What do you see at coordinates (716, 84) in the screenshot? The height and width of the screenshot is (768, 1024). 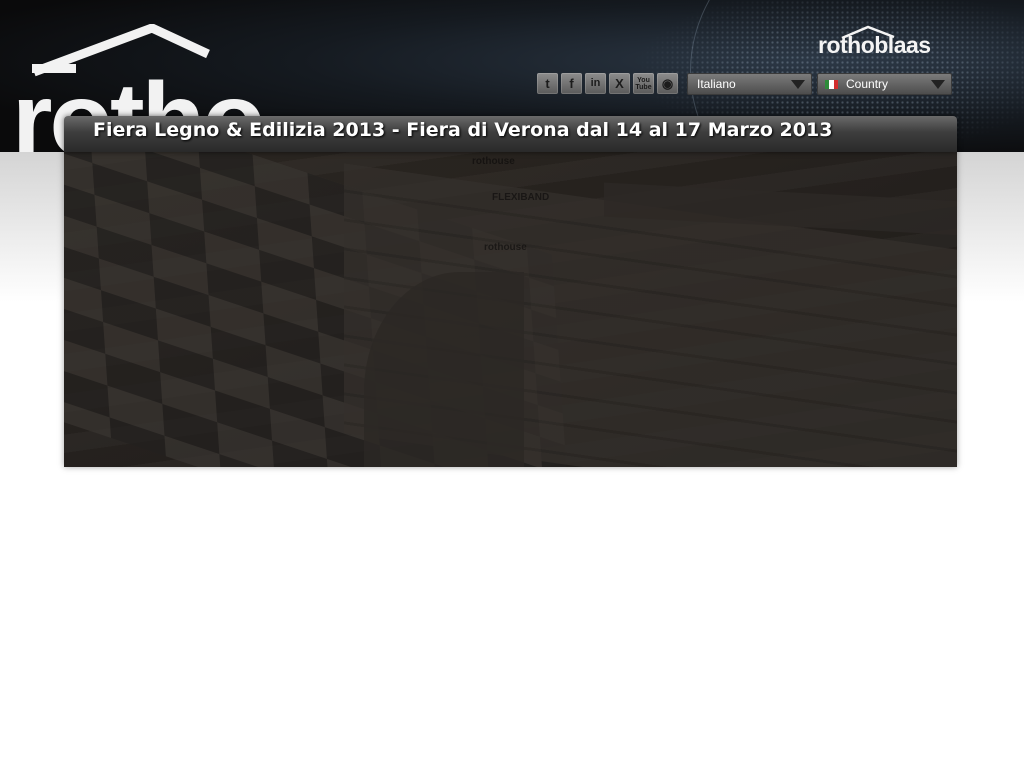 I see `language-select-value: Italiano` at bounding box center [716, 84].